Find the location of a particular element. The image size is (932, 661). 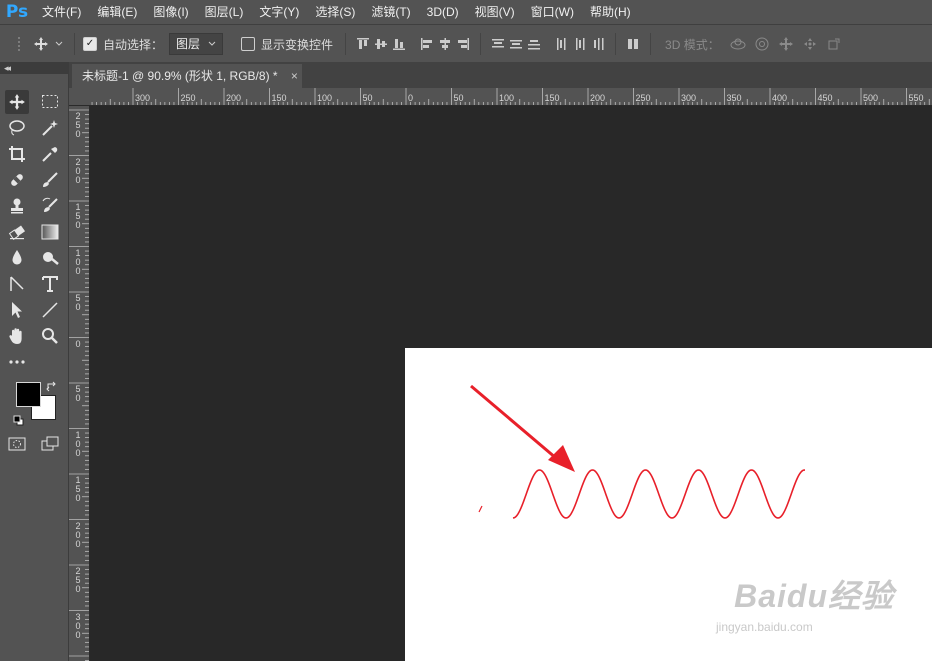

show-transform-checkbox is located at coordinates (248, 44).